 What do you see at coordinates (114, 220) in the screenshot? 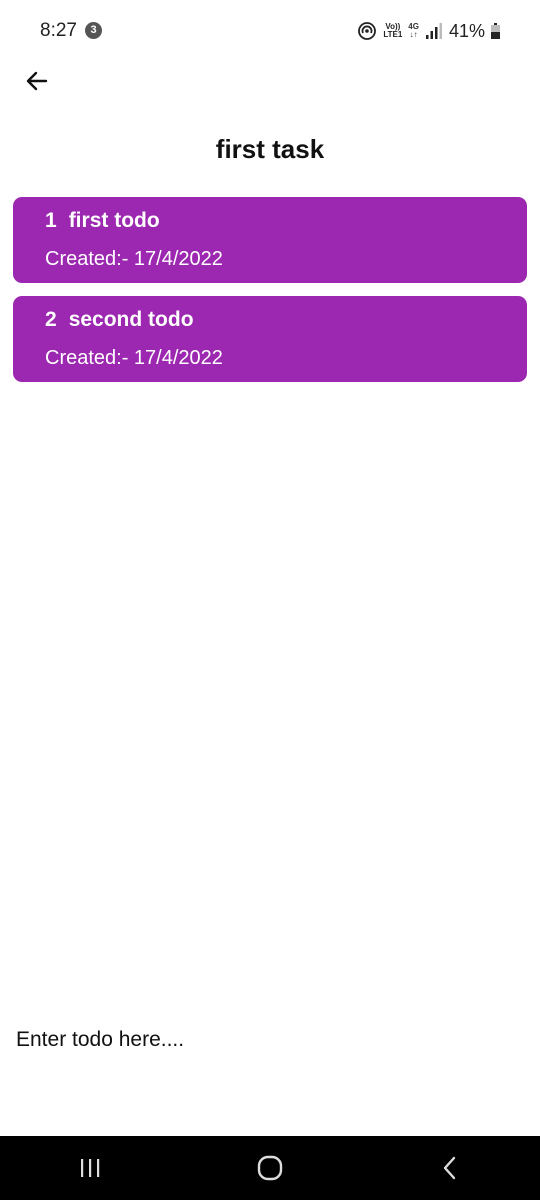
I see `todo-title: first todo` at bounding box center [114, 220].